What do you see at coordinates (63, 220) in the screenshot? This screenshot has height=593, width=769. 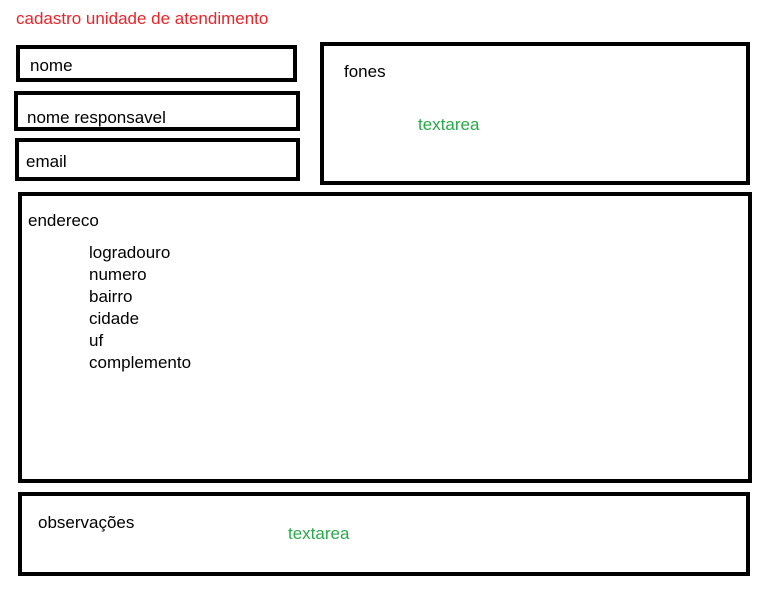 I see `endereco-label: endereco` at bounding box center [63, 220].